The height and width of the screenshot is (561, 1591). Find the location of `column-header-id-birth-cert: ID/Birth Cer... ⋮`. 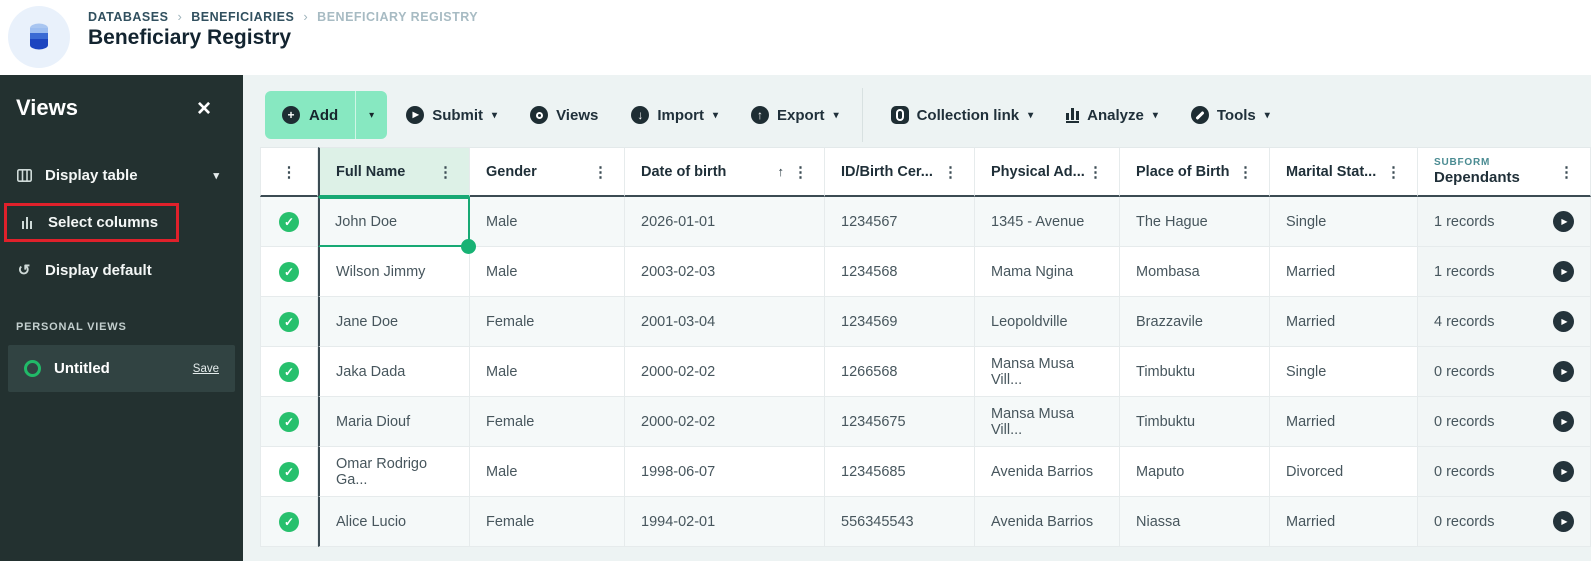

column-header-id-birth-cert: ID/Birth Cer... ⋮ is located at coordinates (900, 172).